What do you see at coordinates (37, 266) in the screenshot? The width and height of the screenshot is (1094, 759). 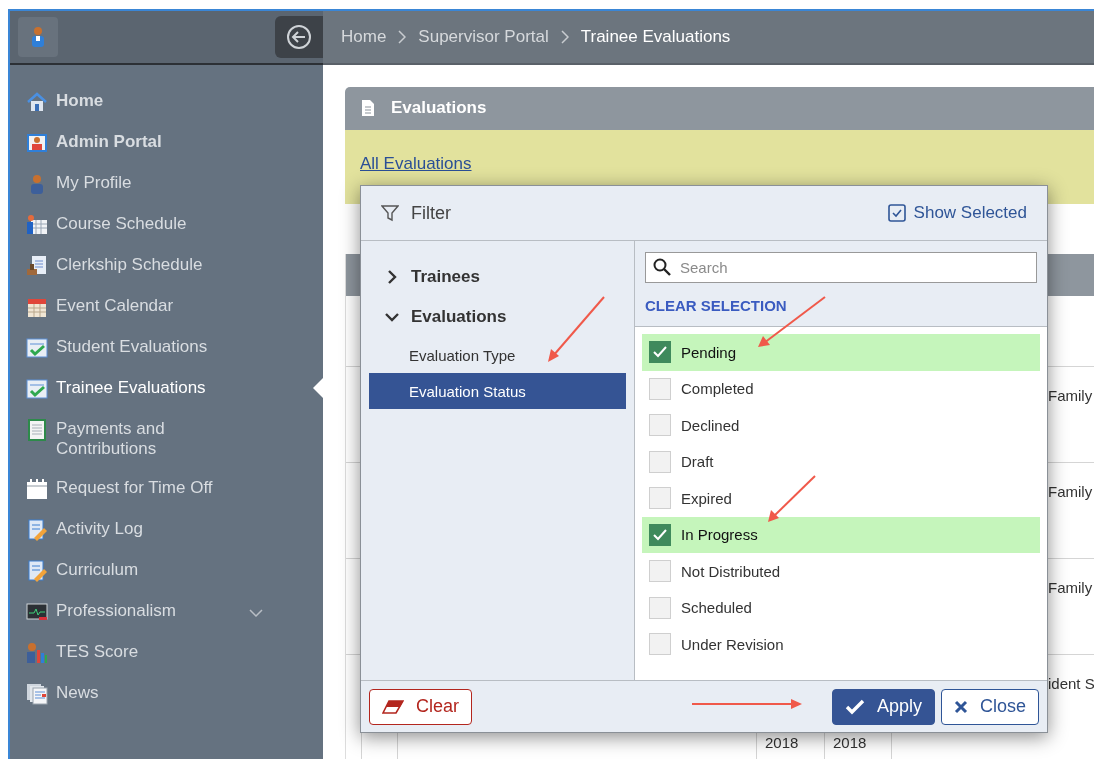 I see `document-stamp-icon` at bounding box center [37, 266].